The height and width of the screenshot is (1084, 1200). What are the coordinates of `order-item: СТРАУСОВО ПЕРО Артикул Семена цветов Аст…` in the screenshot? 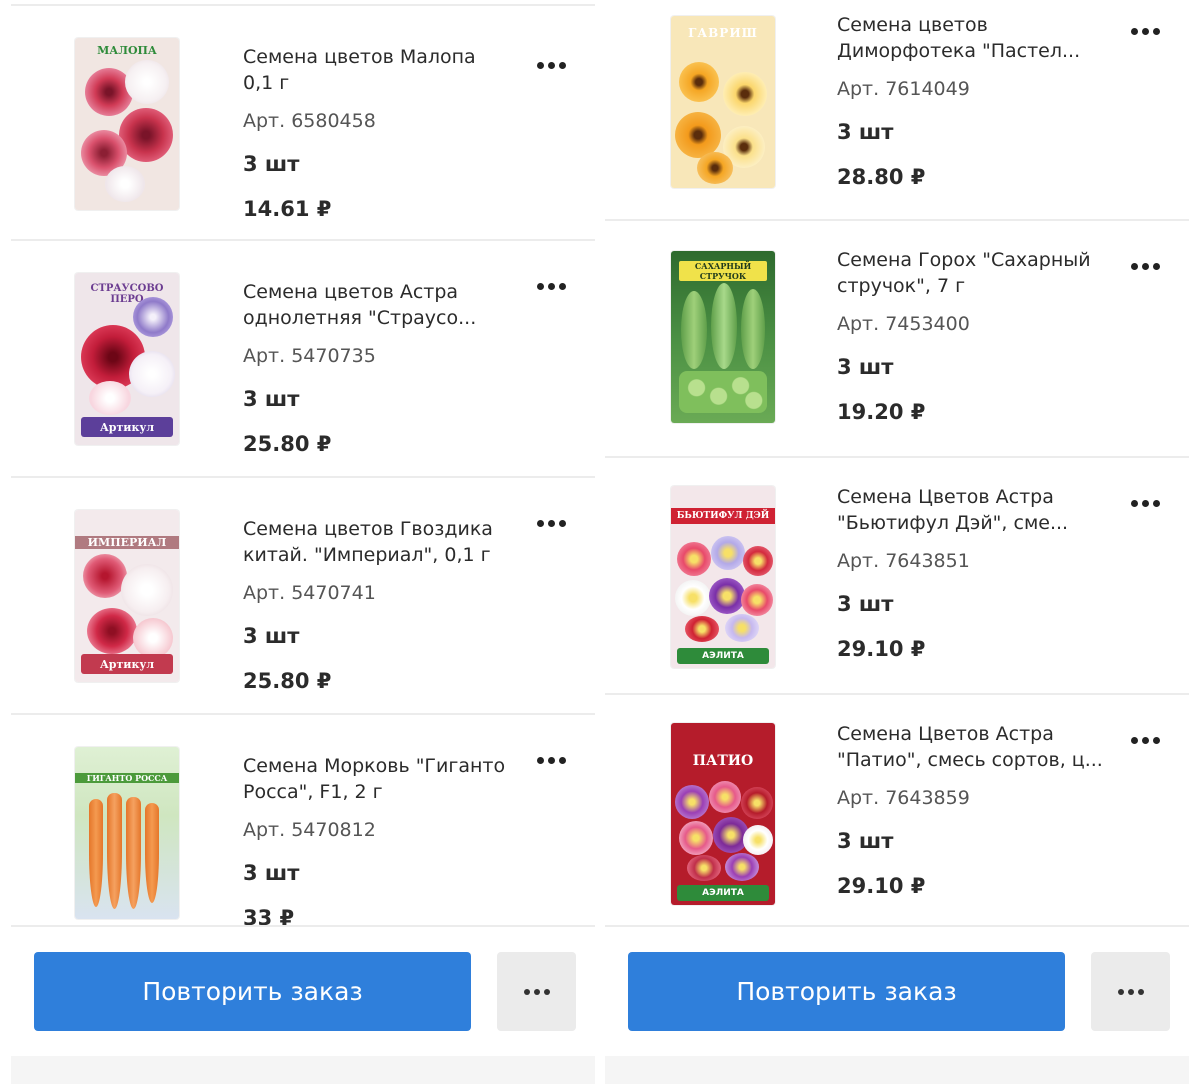 It's located at (303, 359).